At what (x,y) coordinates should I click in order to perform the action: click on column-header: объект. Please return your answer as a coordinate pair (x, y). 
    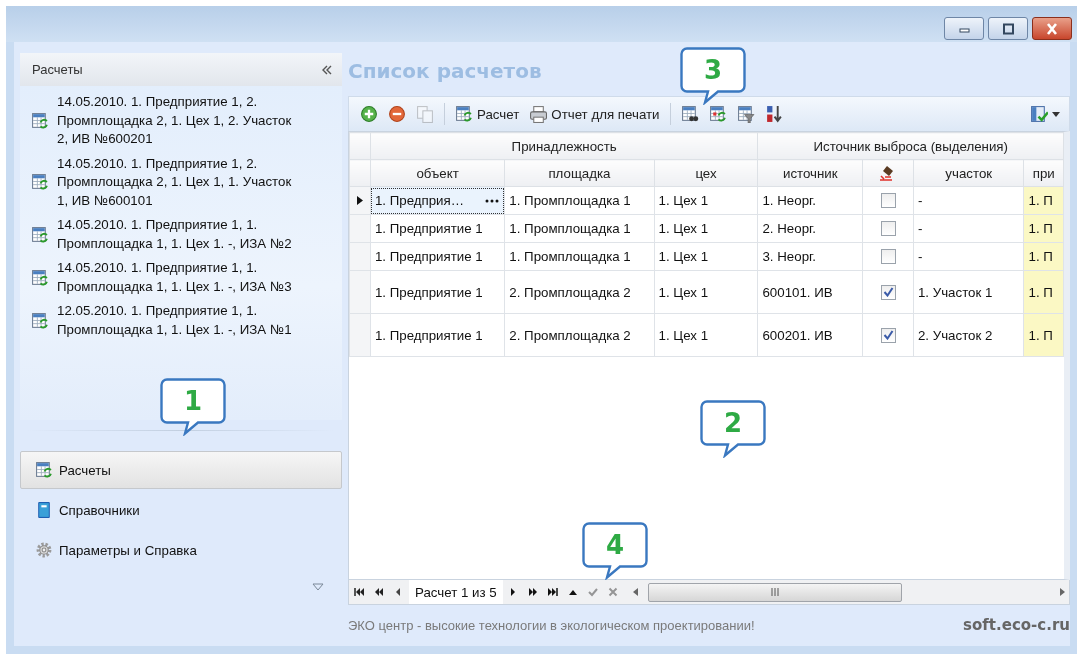
    Looking at the image, I should click on (437, 173).